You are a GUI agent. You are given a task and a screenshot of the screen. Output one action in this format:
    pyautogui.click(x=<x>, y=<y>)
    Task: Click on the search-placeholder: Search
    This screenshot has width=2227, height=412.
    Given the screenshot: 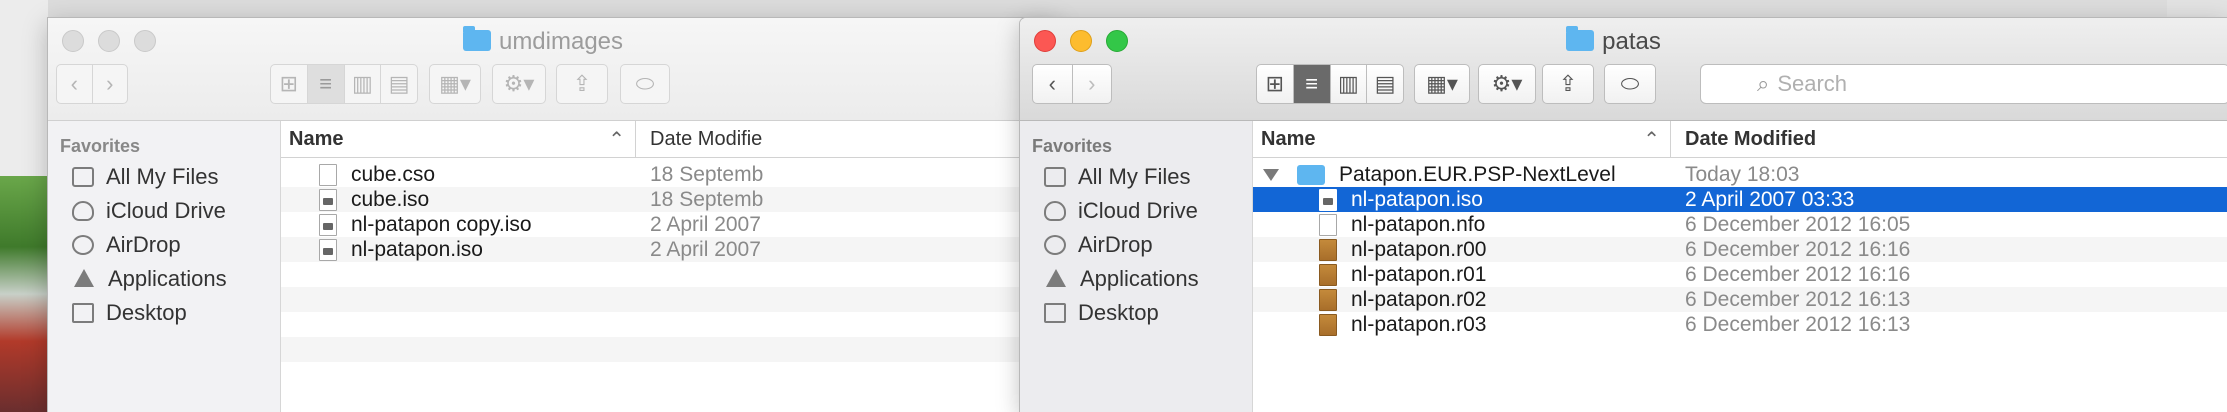 What is the action you would take?
    pyautogui.click(x=1812, y=83)
    